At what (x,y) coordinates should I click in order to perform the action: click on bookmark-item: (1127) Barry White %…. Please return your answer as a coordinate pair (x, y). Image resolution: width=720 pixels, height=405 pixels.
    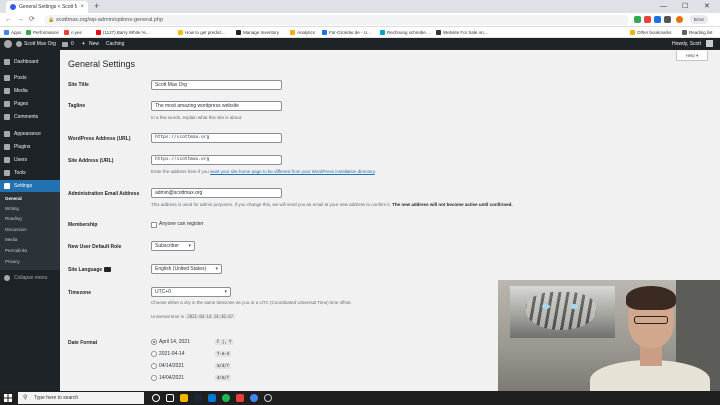
    Looking at the image, I should click on (123, 32).